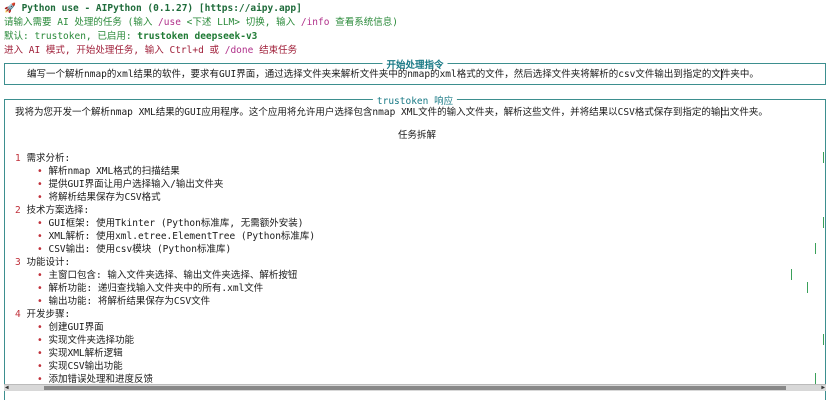 This screenshot has height=400, width=830. Describe the element at coordinates (48, 262) in the screenshot. I see `section-label: 功能设计:` at that location.